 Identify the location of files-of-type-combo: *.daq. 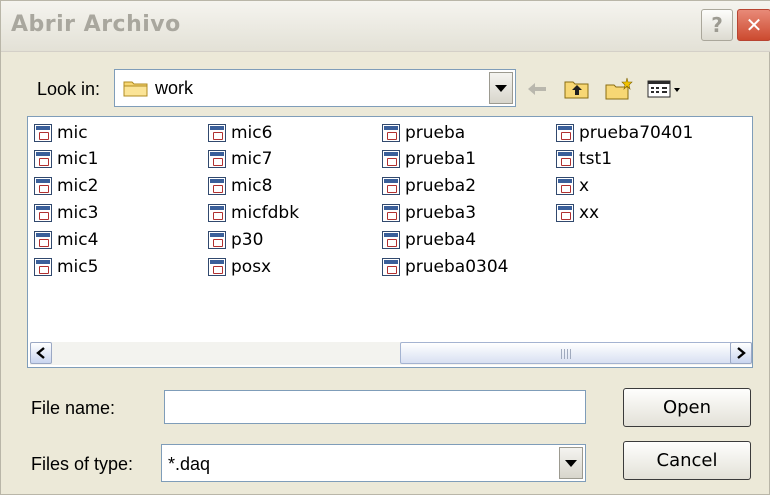
(373, 463).